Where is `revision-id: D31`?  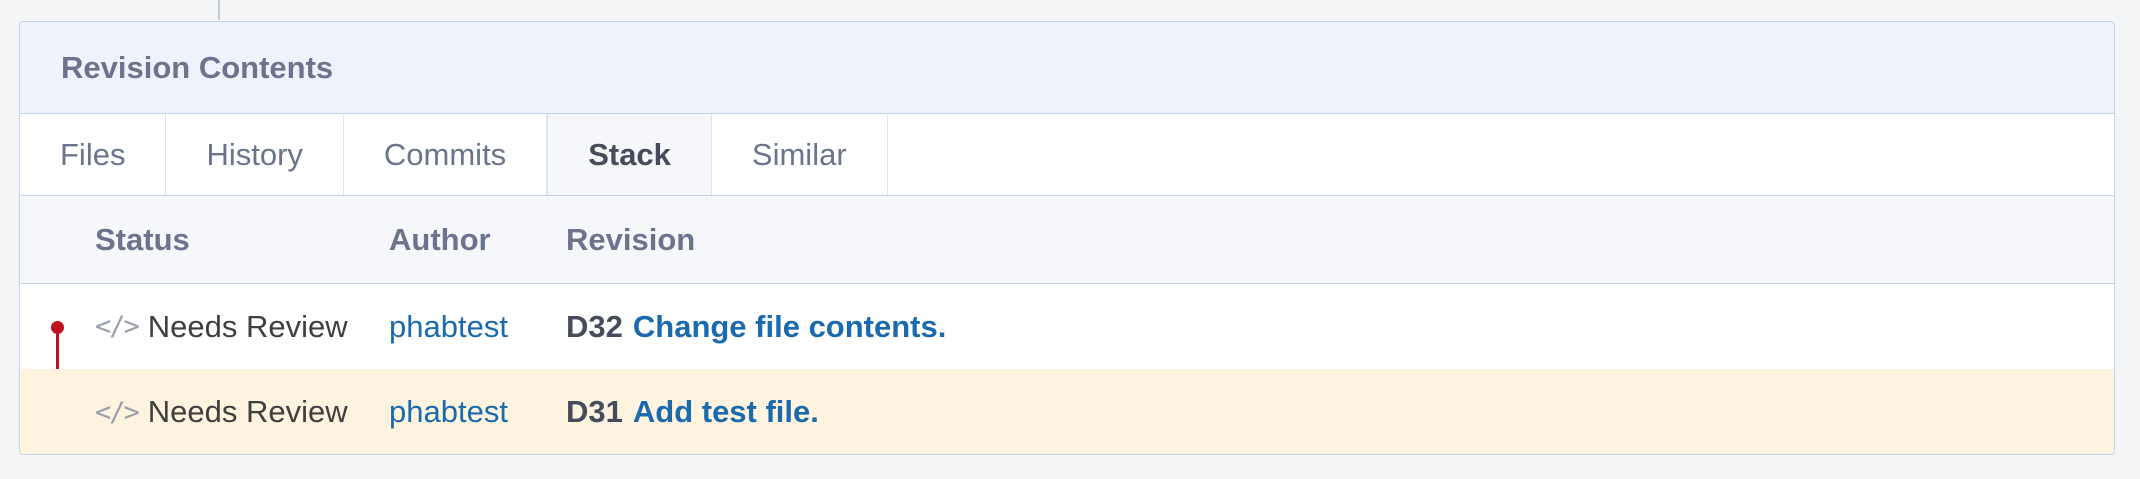 revision-id: D31 is located at coordinates (594, 411).